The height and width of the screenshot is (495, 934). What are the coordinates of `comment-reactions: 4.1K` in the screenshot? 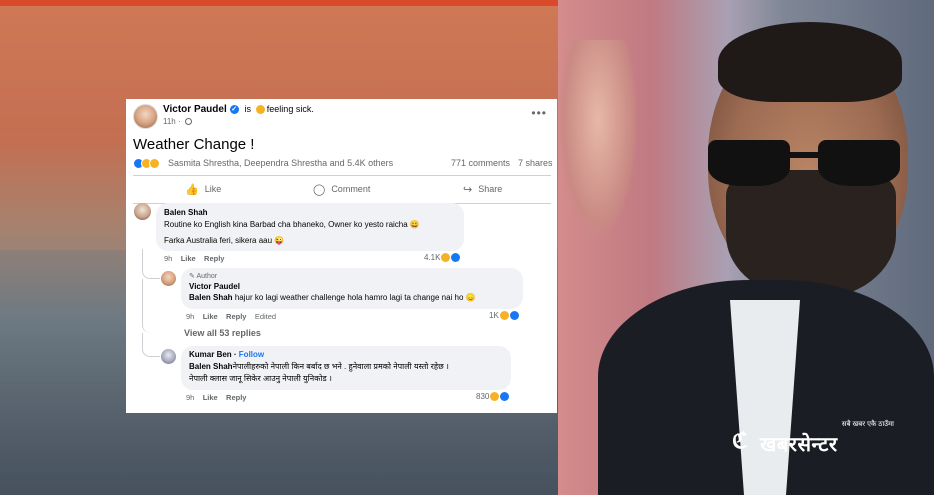 It's located at (442, 258).